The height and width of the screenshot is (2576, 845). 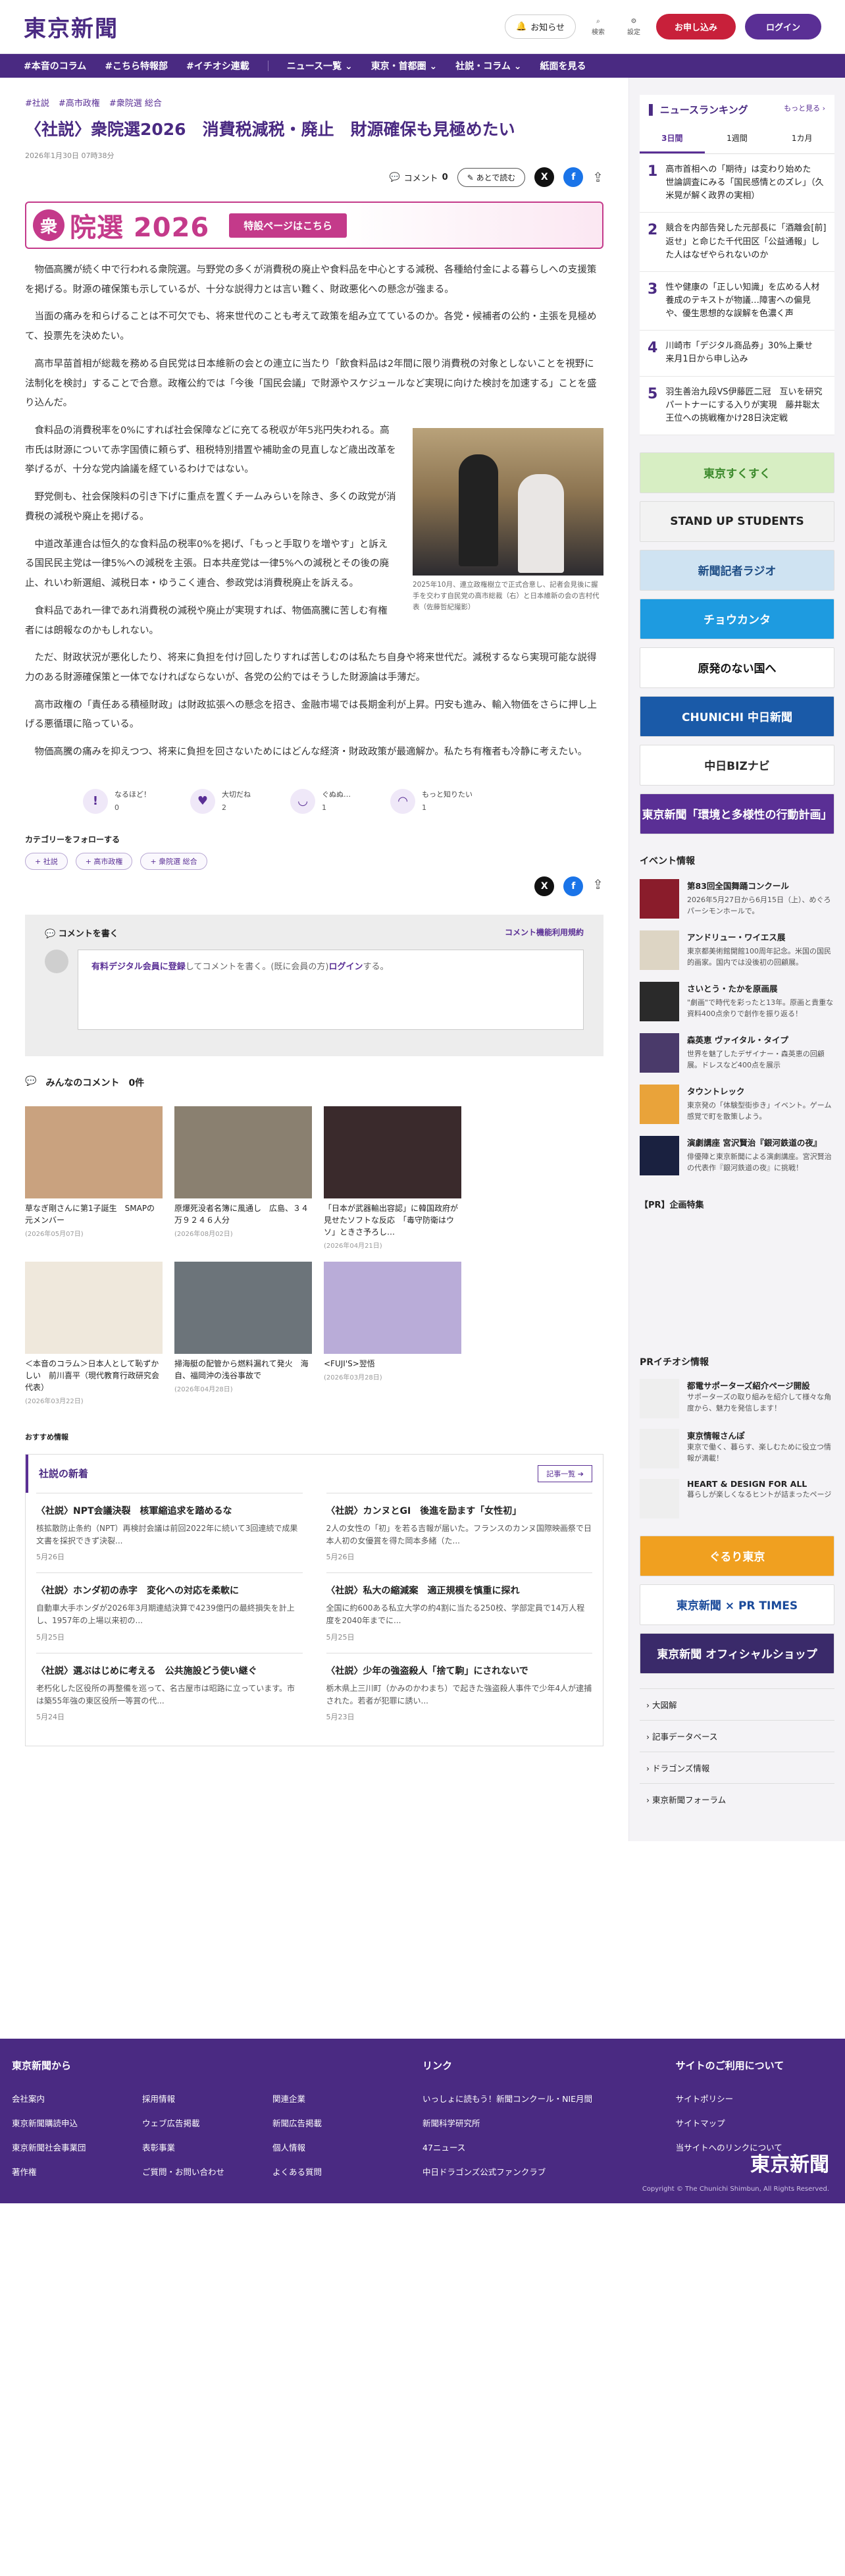 What do you see at coordinates (74, 2122) in the screenshot?
I see `footer-link: 東京新聞購読申込` at bounding box center [74, 2122].